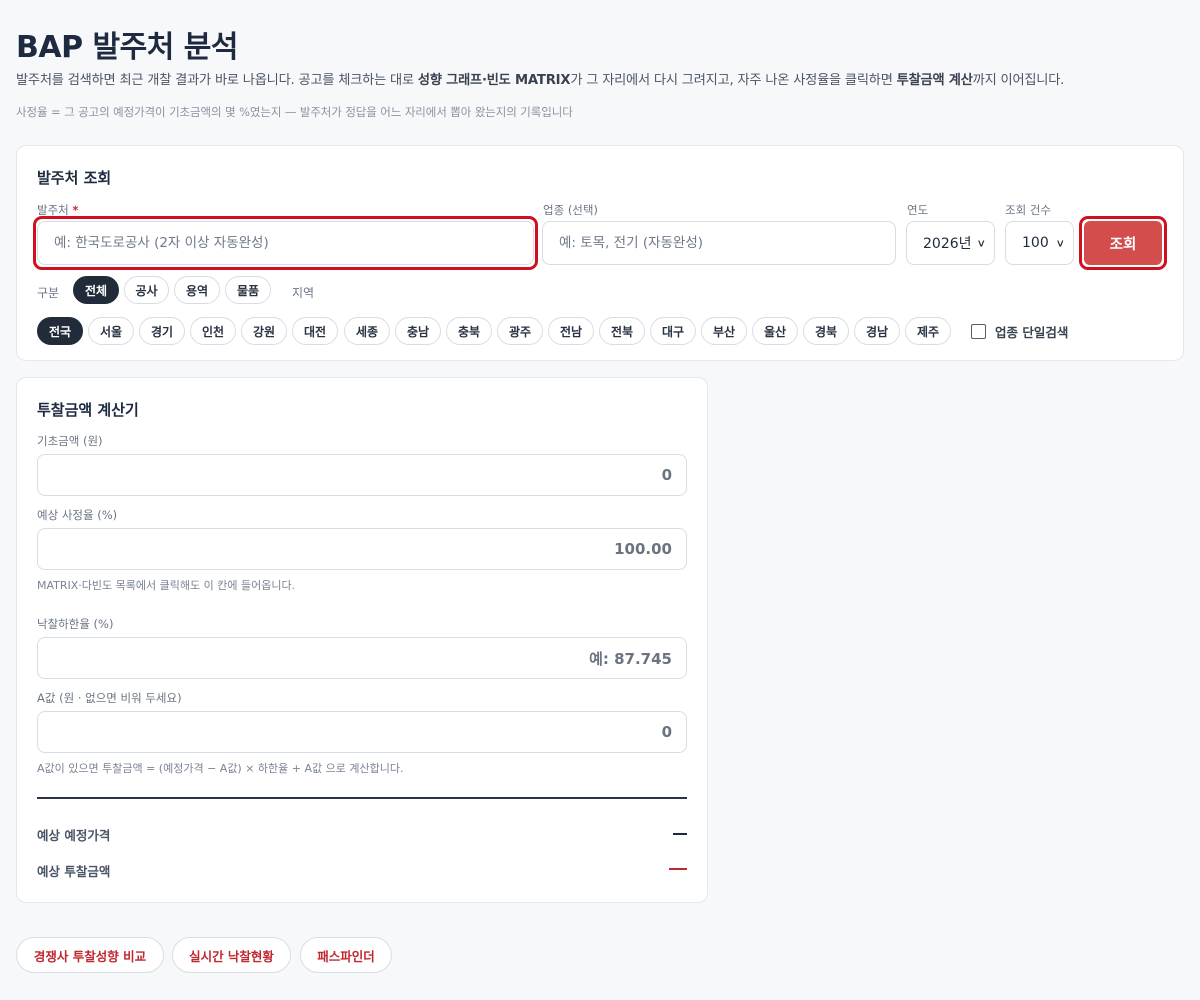  Describe the element at coordinates (231, 955) in the screenshot. I see `realtime-award-link: 실시간 낙찰현황` at that location.